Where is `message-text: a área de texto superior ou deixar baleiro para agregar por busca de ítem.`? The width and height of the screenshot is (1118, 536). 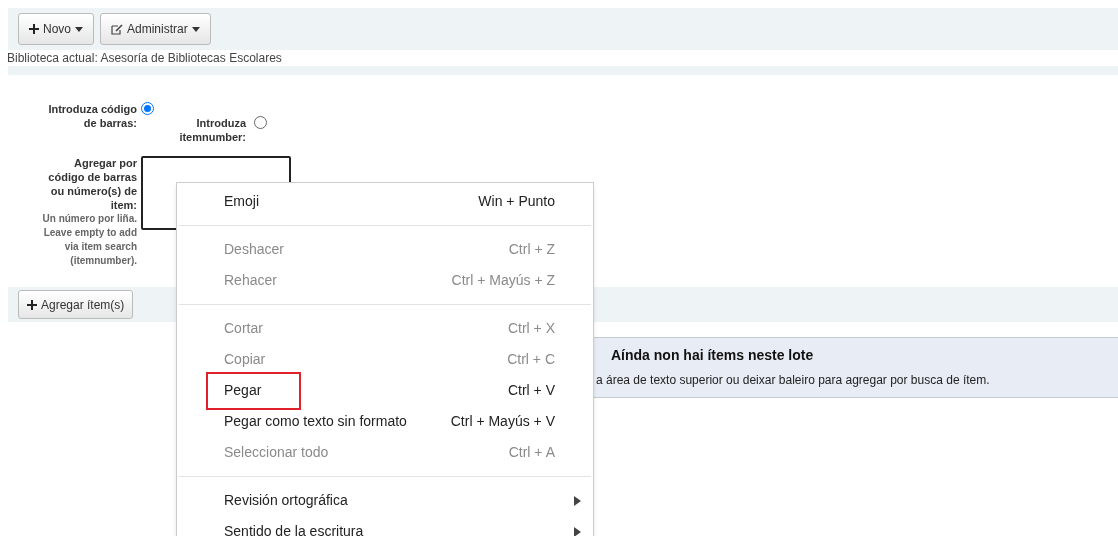 message-text: a área de texto superior ou deixar baleiro para agregar por busca de ítem. is located at coordinates (793, 380).